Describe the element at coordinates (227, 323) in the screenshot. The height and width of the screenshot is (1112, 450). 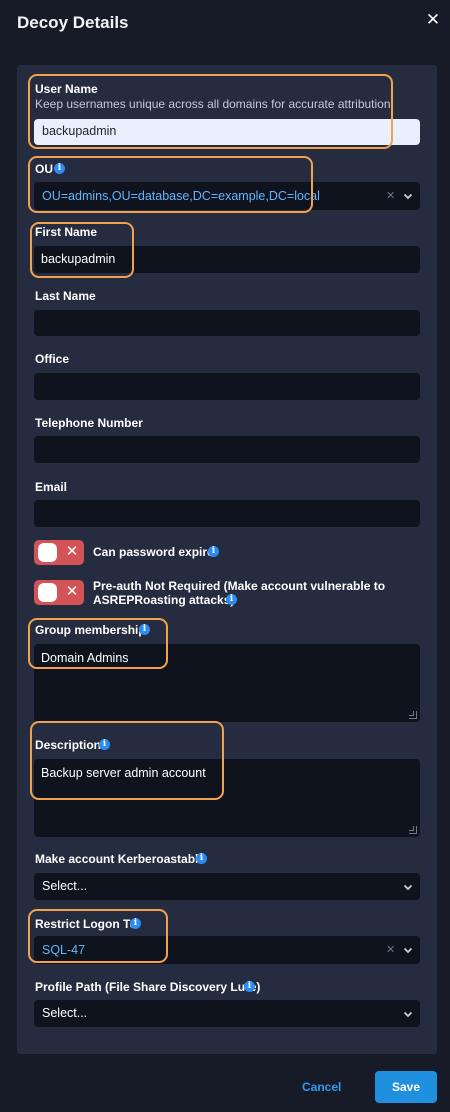
I see `last-name-input` at that location.